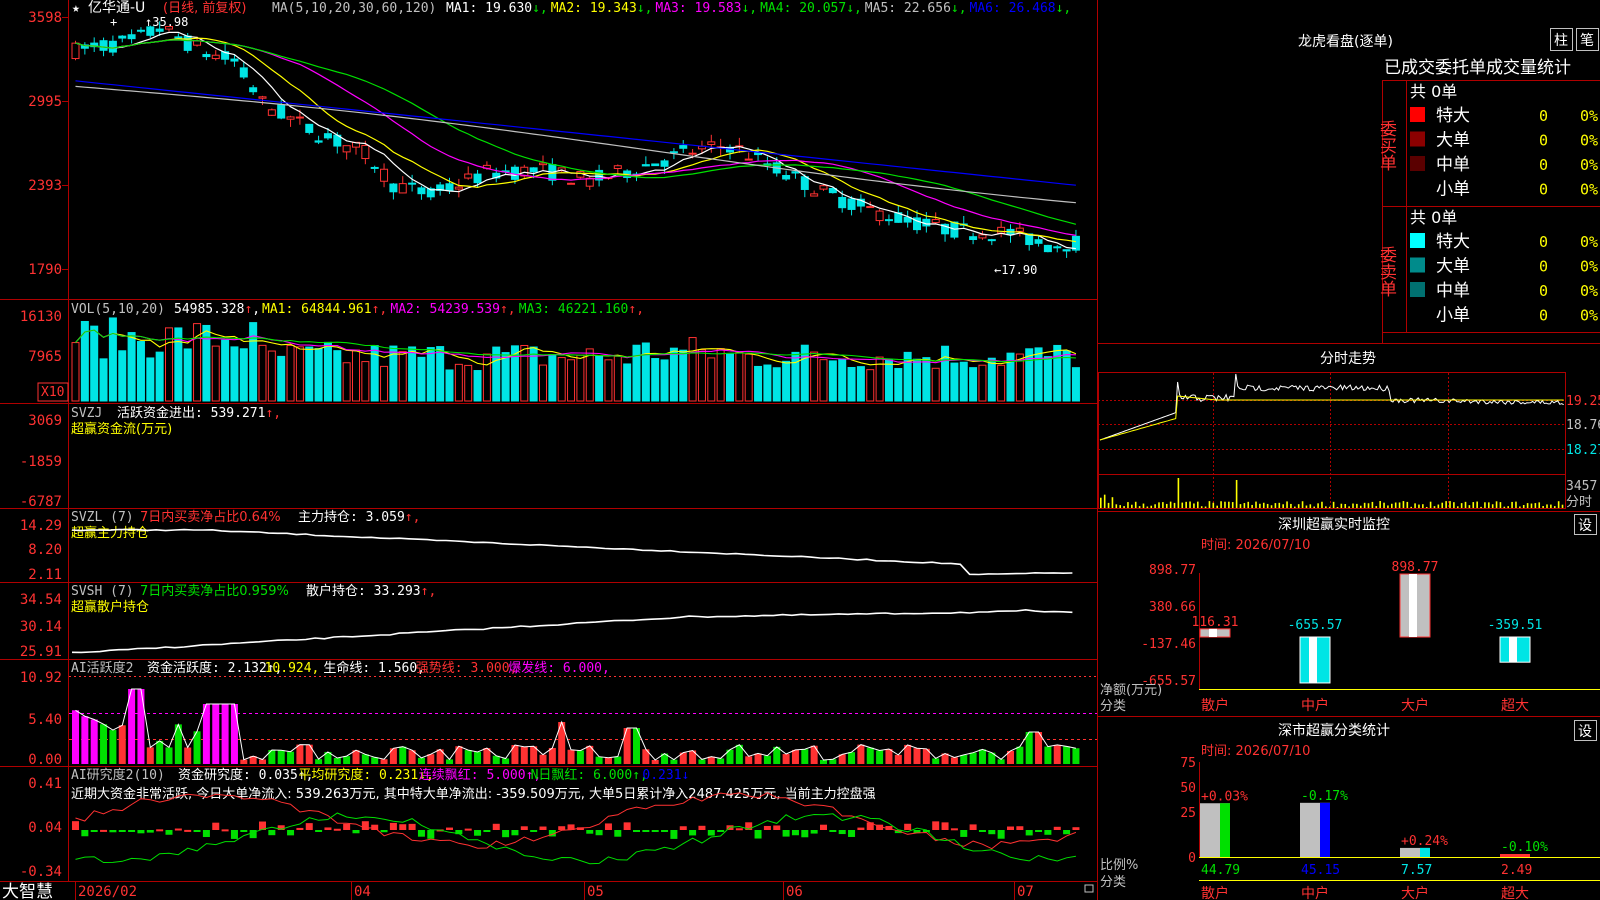  Describe the element at coordinates (102, 668) in the screenshot. I see `ai1-header: AI活跃度2` at that location.